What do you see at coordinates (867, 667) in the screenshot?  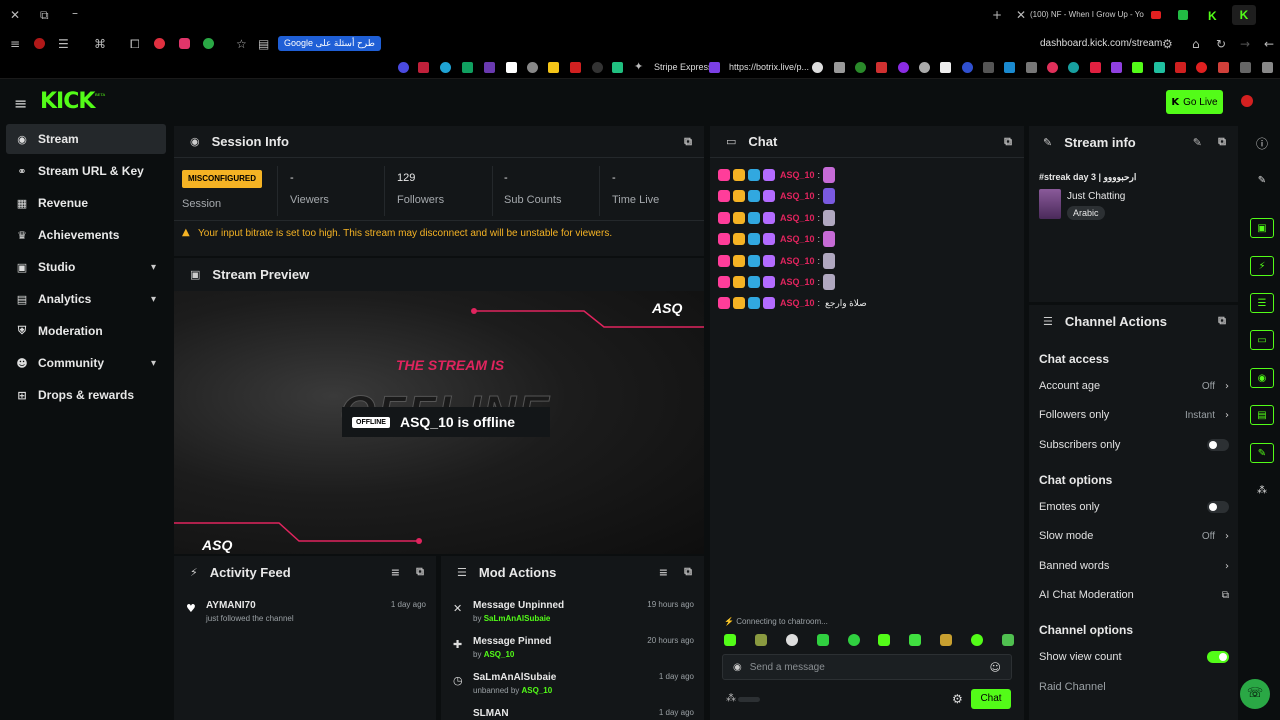 I see `chat-input: ◉ Send a message ☺` at bounding box center [867, 667].